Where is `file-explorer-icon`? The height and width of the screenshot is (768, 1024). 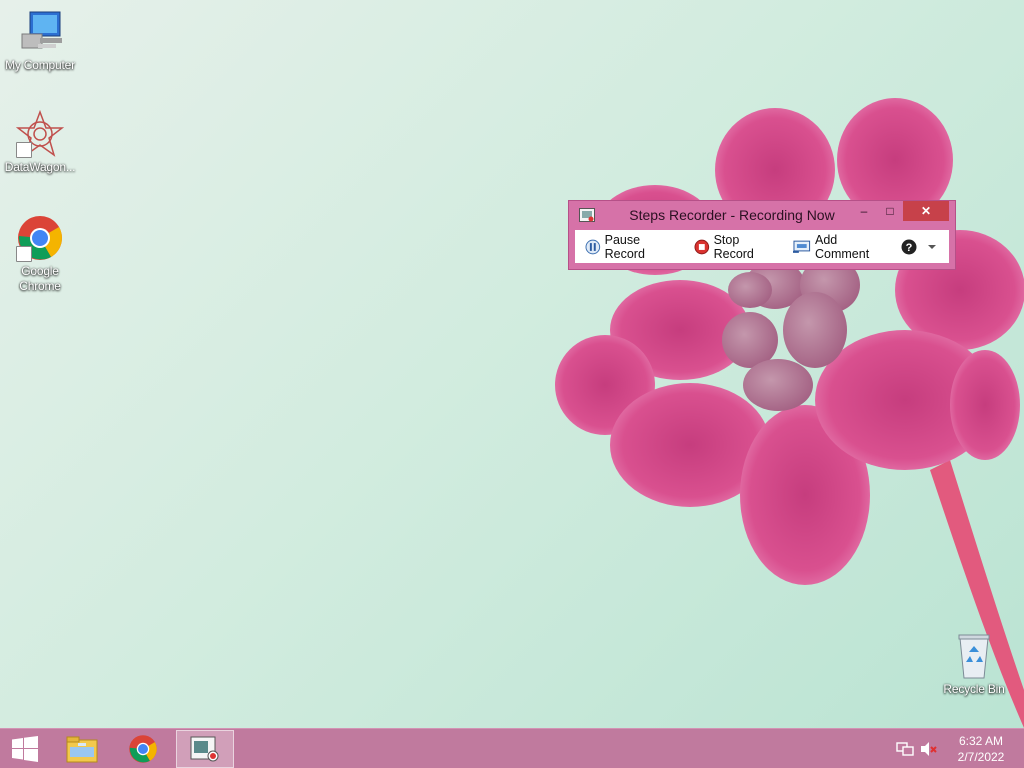 file-explorer-icon is located at coordinates (82, 749).